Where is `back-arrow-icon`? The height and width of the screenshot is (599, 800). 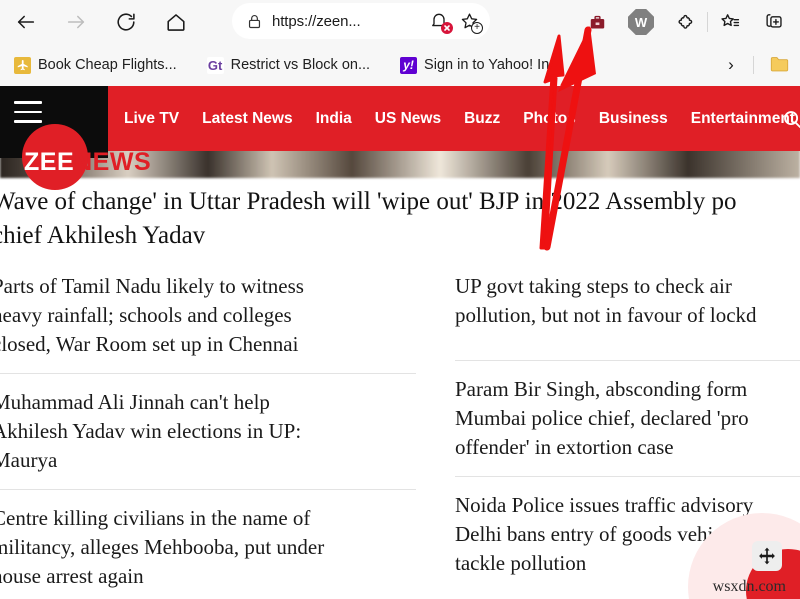
back-arrow-icon is located at coordinates (26, 22).